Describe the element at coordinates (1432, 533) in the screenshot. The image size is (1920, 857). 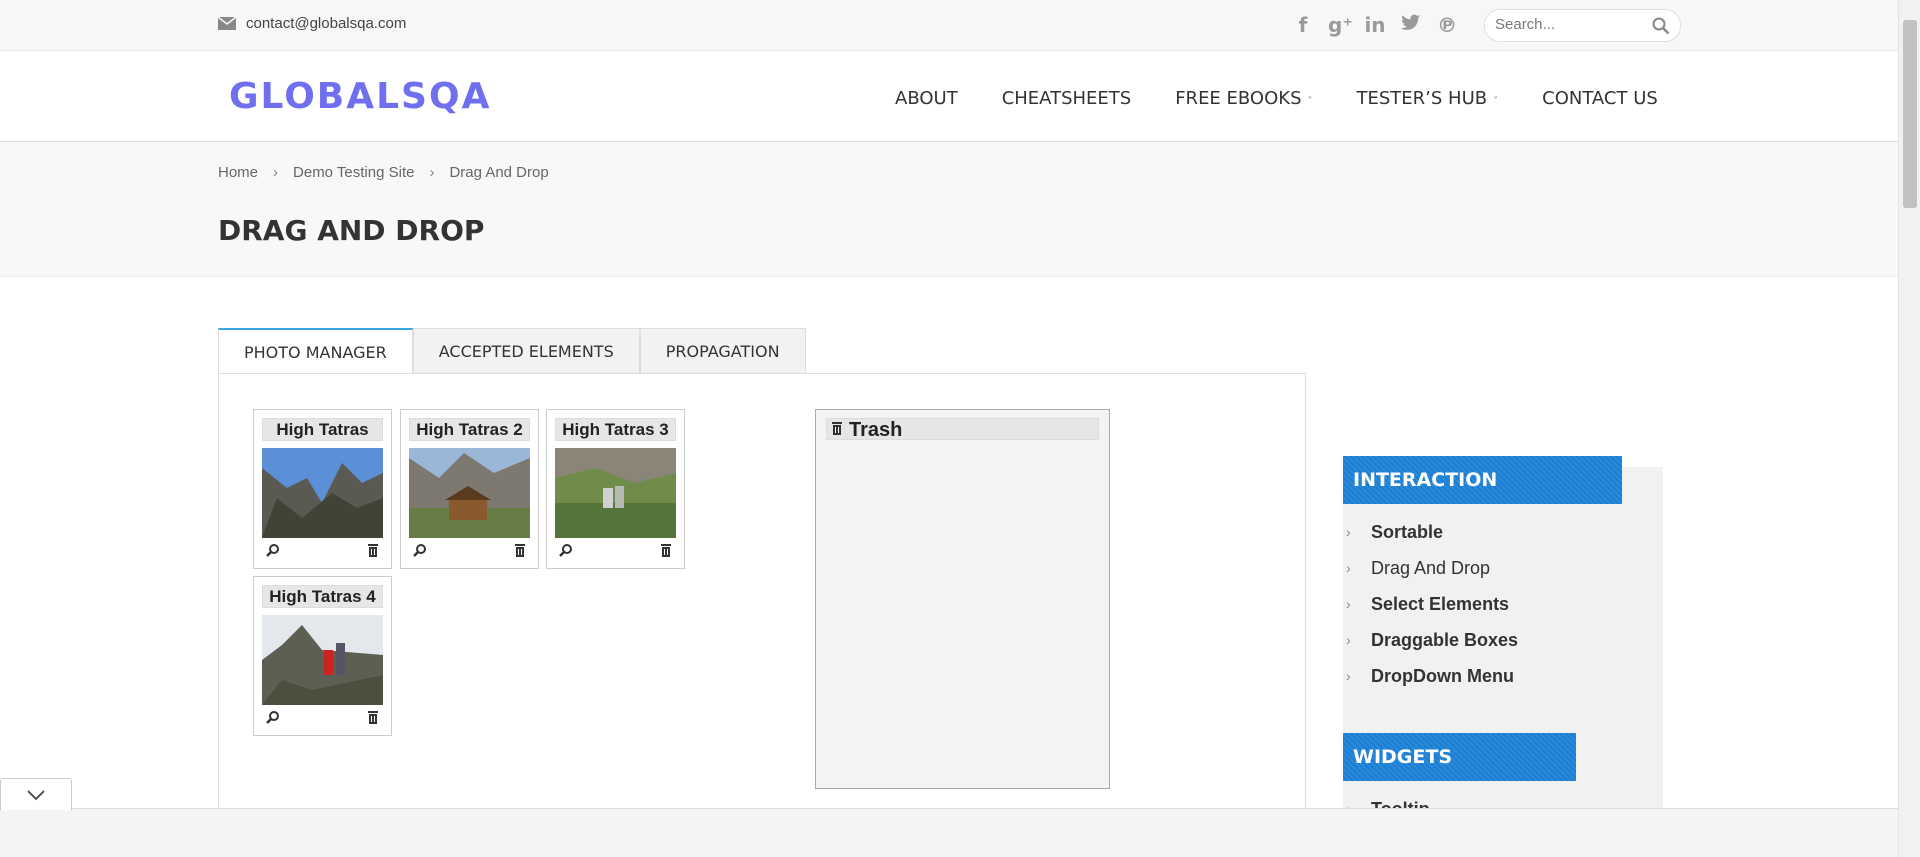
I see `sidebar-link-sortable: › Sortable` at that location.